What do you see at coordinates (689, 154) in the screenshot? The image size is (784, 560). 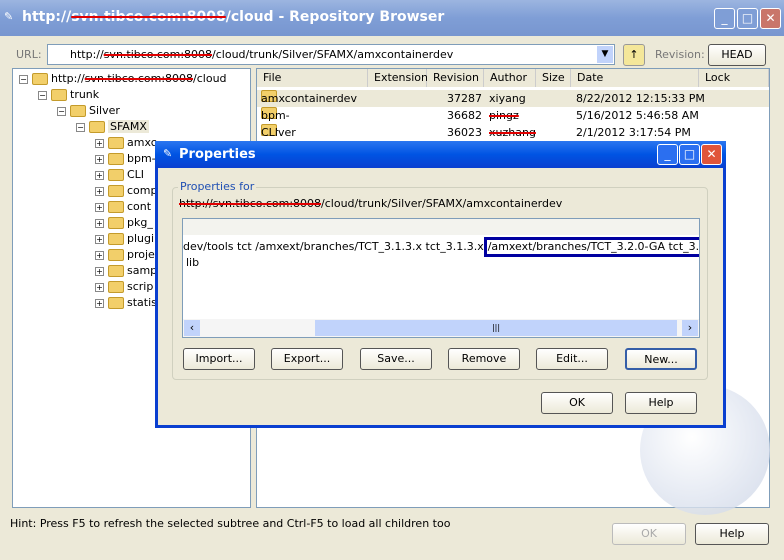 I see `dialog-maximize-button: □` at bounding box center [689, 154].